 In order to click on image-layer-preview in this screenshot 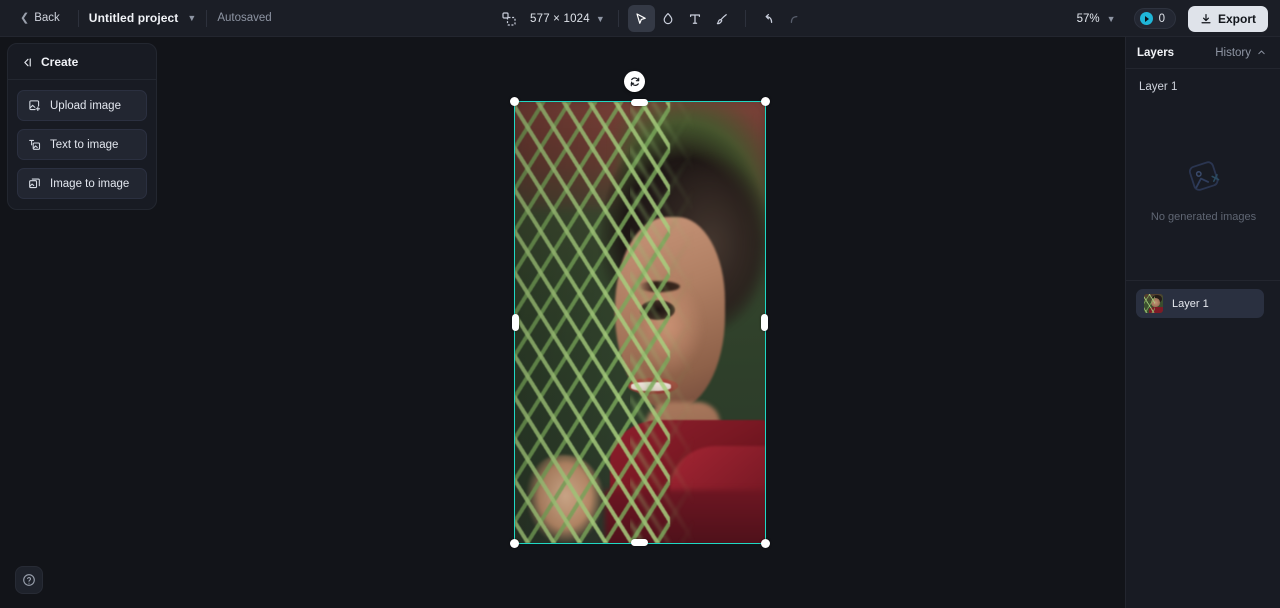, I will do `click(640, 322)`.